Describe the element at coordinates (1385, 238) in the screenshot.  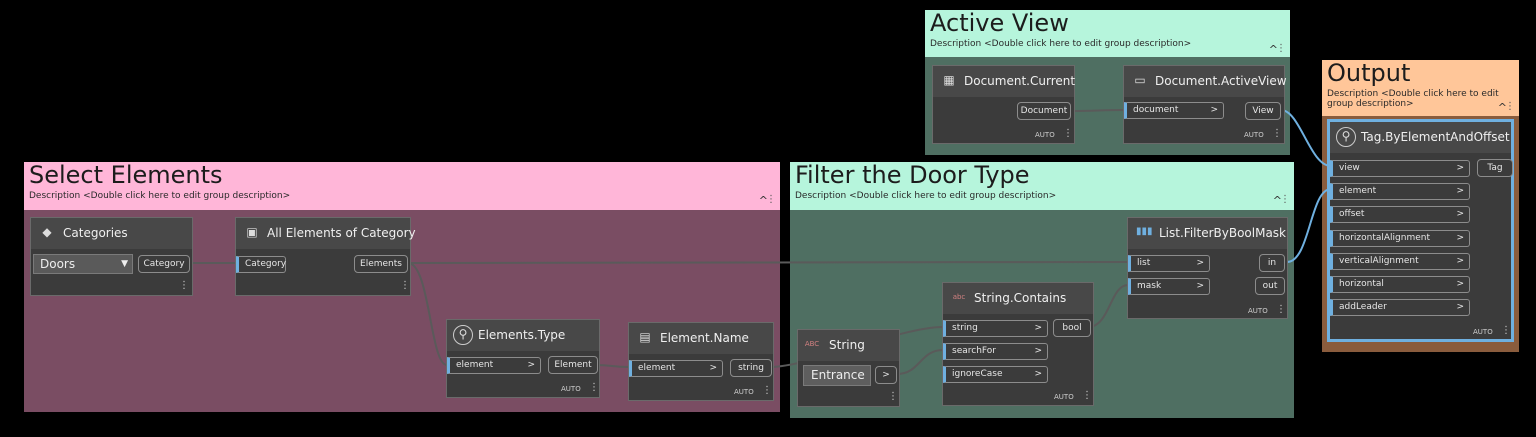
I see `port-label: horizontalAlignment` at that location.